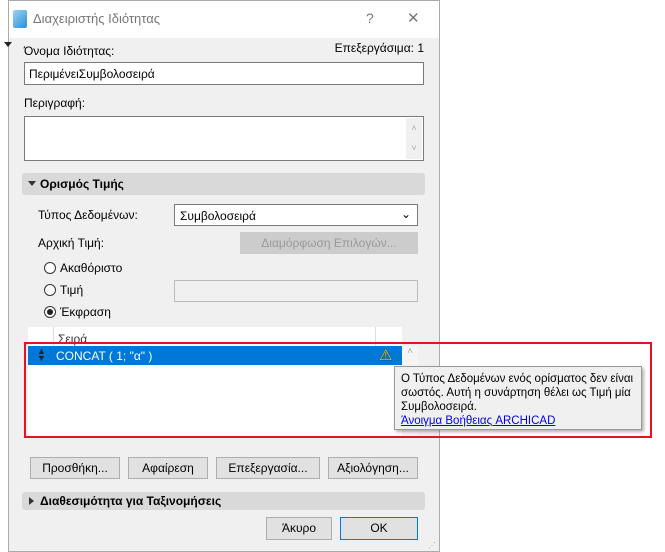 The width and height of the screenshot is (665, 552). What do you see at coordinates (69, 51) in the screenshot?
I see `name-label: Όνομα Ιδιότητας:` at bounding box center [69, 51].